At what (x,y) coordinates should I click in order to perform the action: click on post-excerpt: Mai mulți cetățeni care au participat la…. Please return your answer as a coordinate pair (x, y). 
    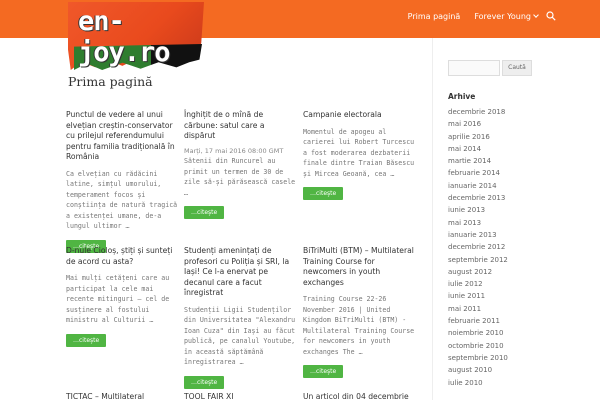
    Looking at the image, I should click on (118, 299).